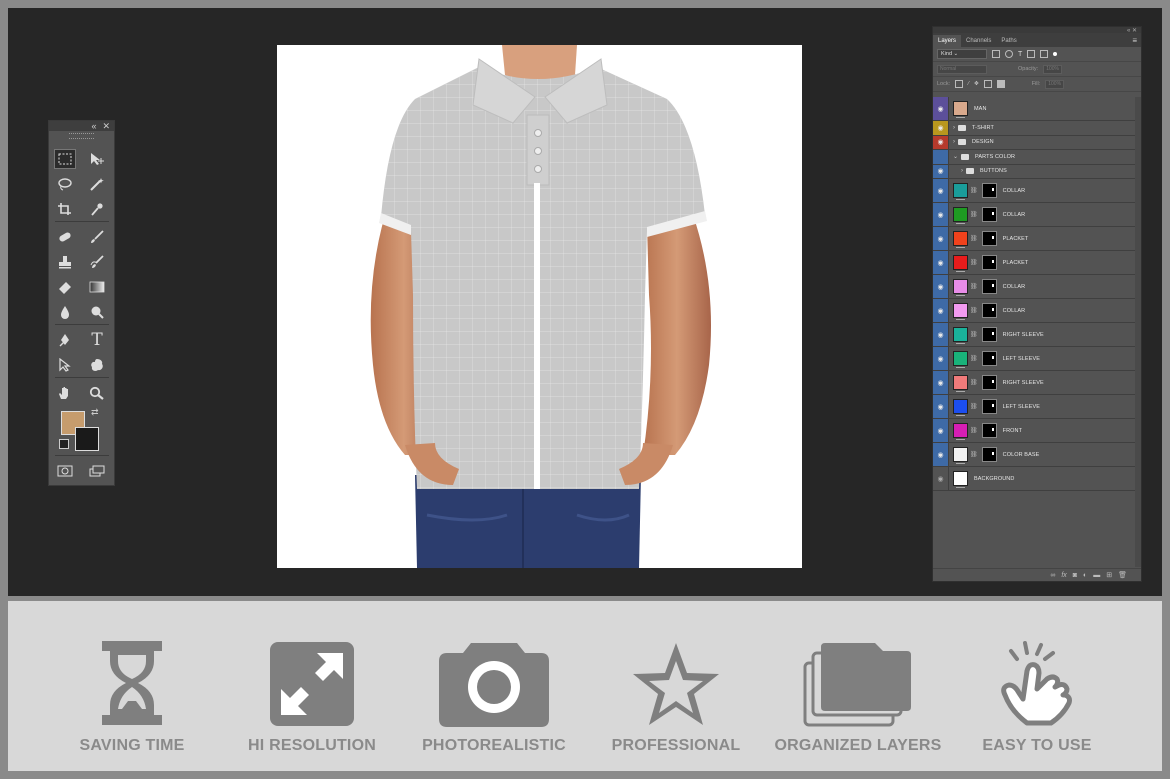  Describe the element at coordinates (95, 412) in the screenshot. I see `swap-colors-icon: ⇄` at that location.